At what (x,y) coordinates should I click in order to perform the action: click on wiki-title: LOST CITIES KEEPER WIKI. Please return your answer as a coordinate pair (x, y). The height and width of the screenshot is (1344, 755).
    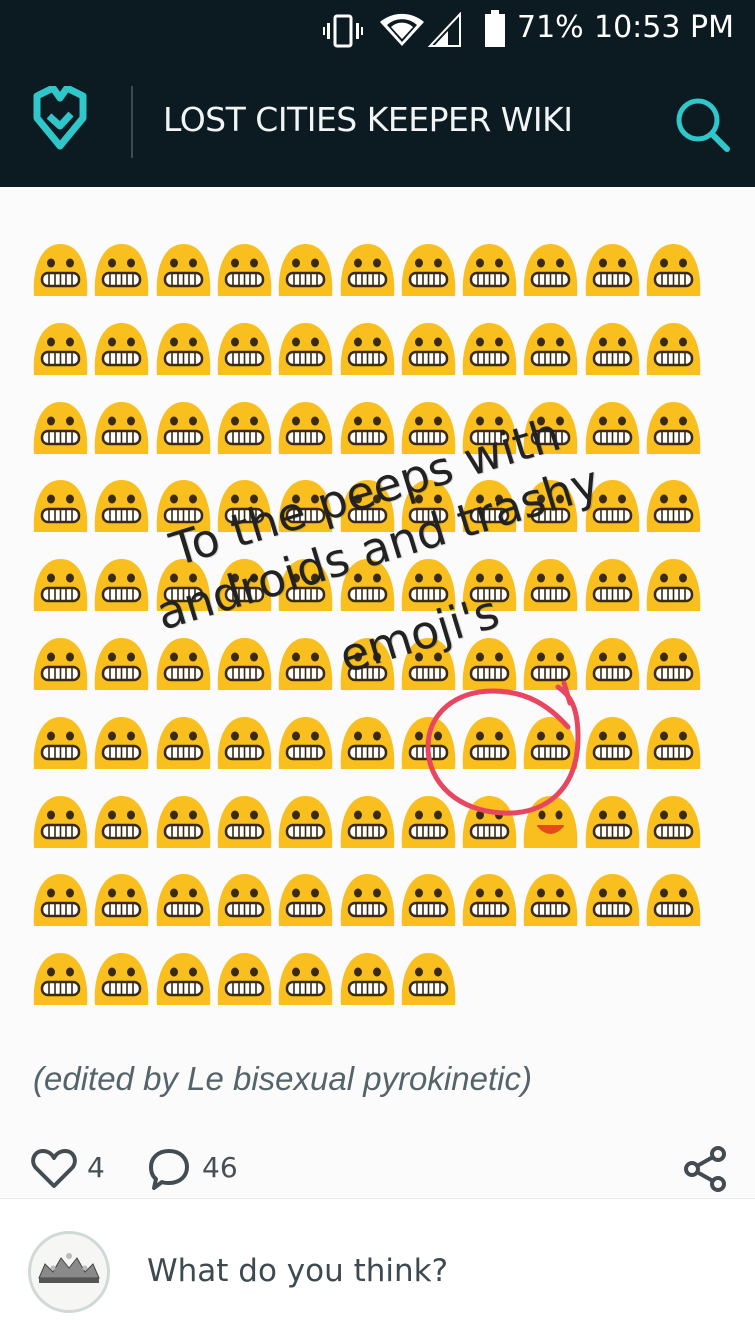
    Looking at the image, I should click on (368, 119).